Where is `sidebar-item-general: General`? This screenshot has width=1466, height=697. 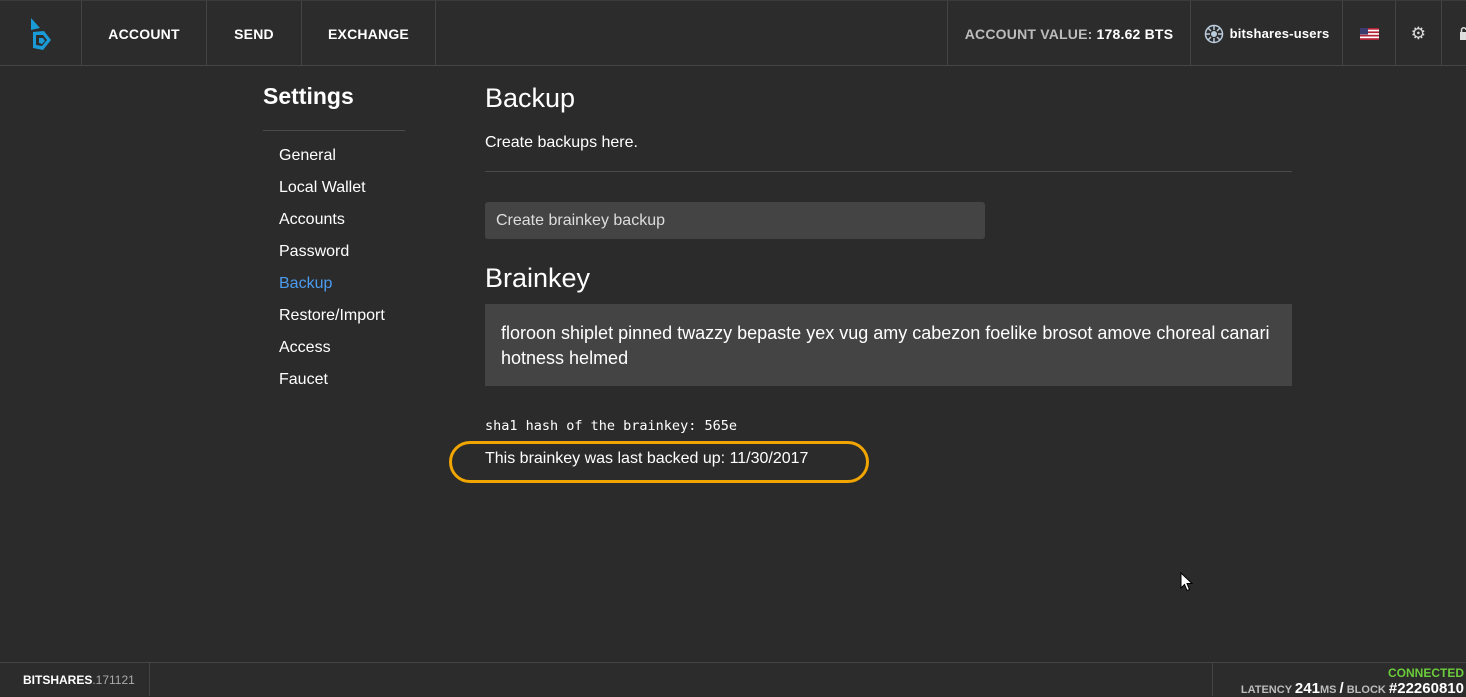 sidebar-item-general: General is located at coordinates (307, 156).